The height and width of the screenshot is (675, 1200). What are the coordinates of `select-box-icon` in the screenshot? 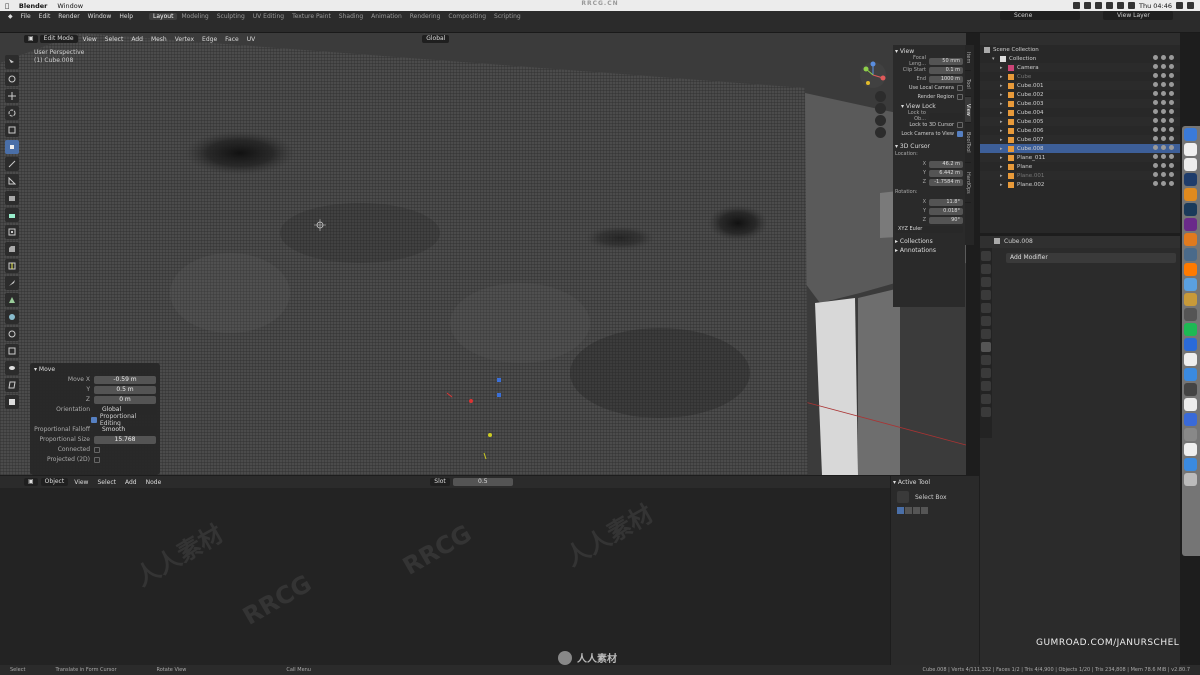 It's located at (903, 497).